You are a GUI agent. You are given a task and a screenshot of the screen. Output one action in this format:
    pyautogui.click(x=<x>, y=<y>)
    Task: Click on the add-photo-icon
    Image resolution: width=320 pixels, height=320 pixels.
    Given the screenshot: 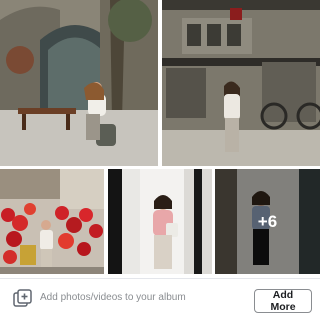 What is the action you would take?
    pyautogui.click(x=22, y=299)
    